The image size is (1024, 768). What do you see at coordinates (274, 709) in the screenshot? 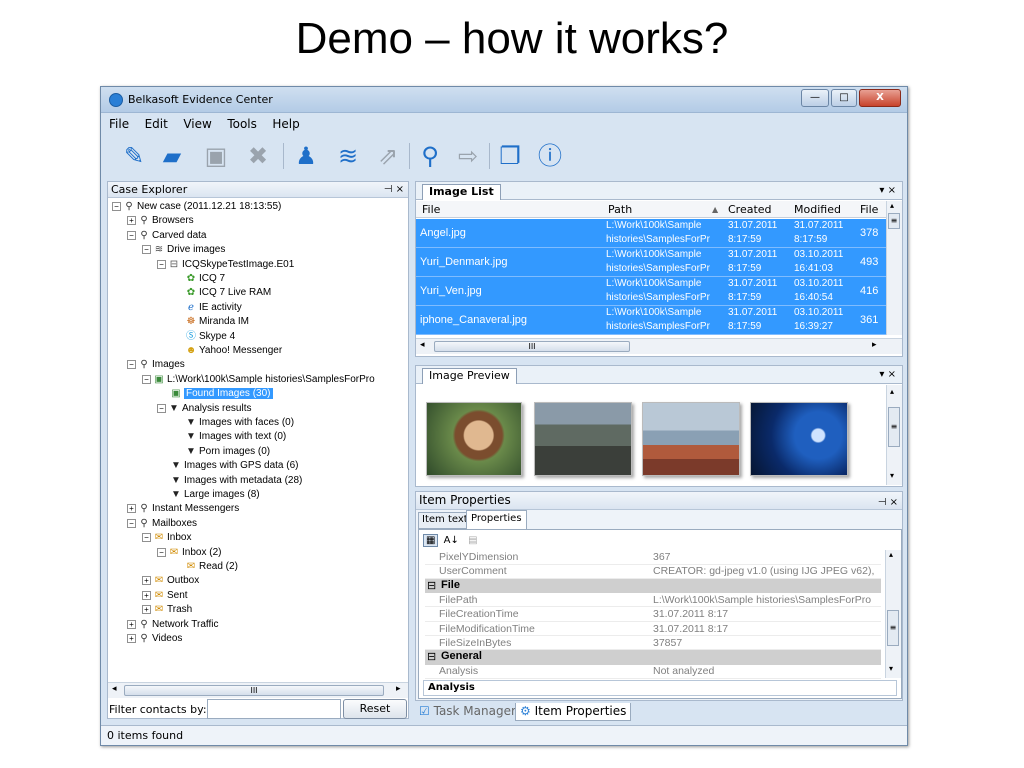
I see `filter-input` at bounding box center [274, 709].